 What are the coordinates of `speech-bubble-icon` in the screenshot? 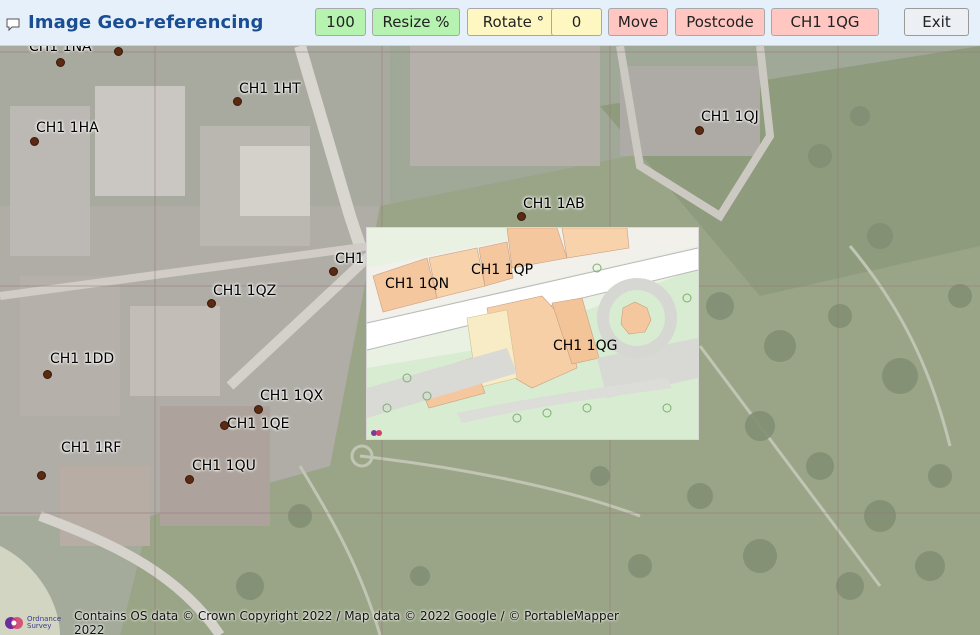 It's located at (13, 25).